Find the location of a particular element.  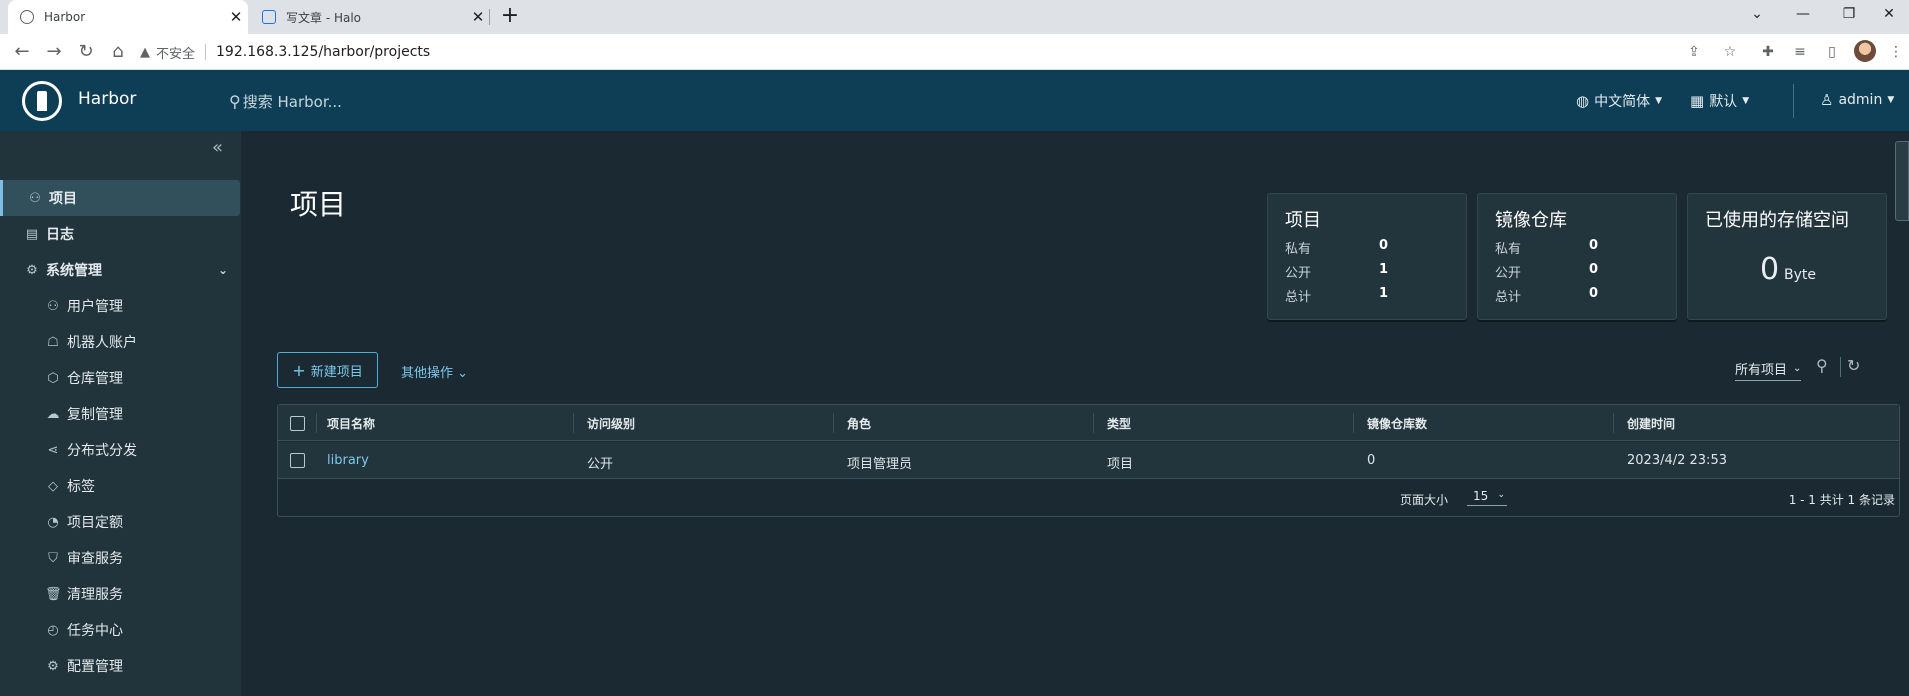

side-drawer-tab is located at coordinates (1902, 181).